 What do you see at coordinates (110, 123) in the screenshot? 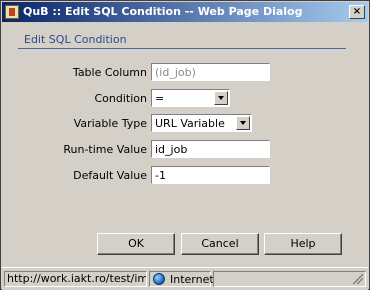
I see `variable-type-label: Variable Type` at bounding box center [110, 123].